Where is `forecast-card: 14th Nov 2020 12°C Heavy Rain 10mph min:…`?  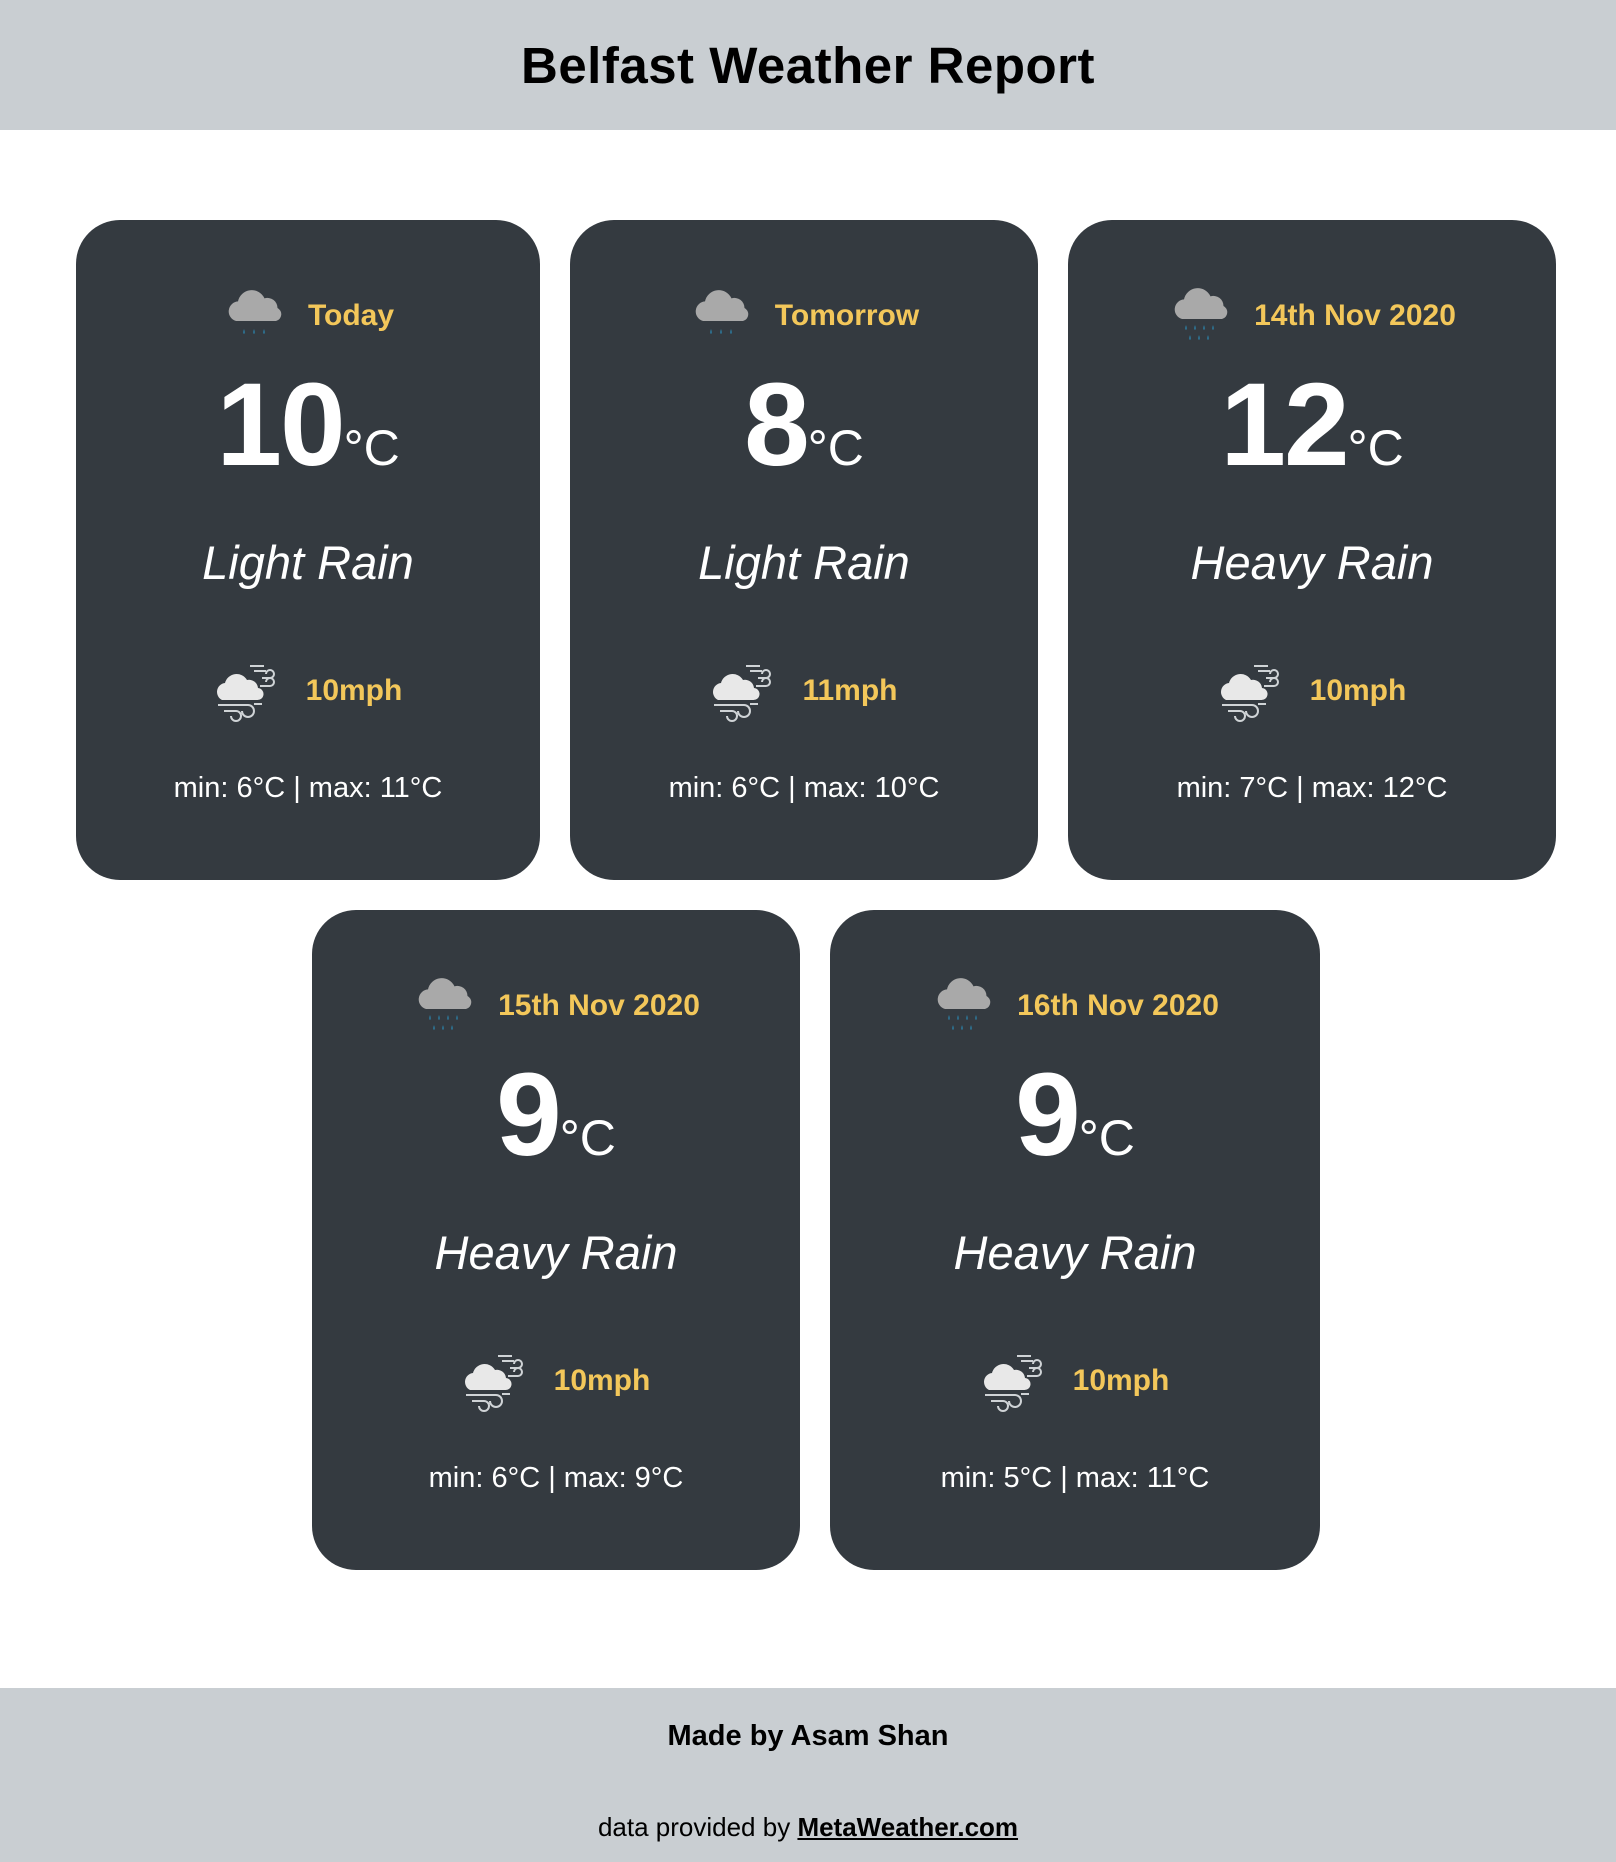 forecast-card: 14th Nov 2020 12°C Heavy Rain 10mph min:… is located at coordinates (1312, 550).